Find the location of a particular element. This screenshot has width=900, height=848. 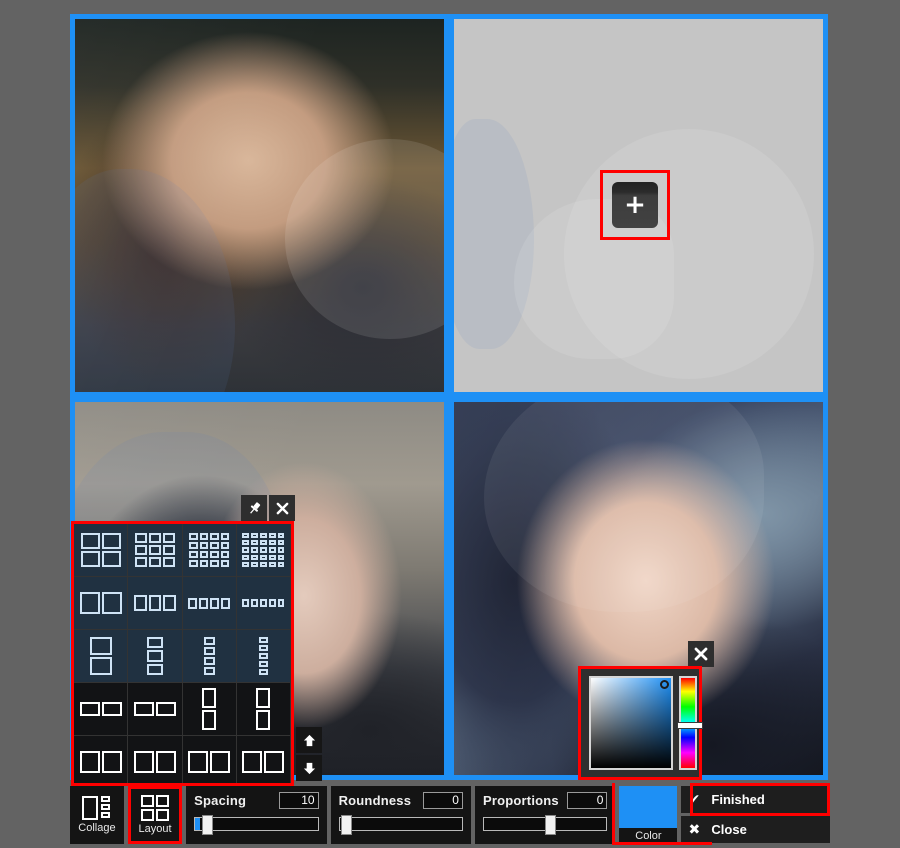

color-picker-popup is located at coordinates (640, 723).